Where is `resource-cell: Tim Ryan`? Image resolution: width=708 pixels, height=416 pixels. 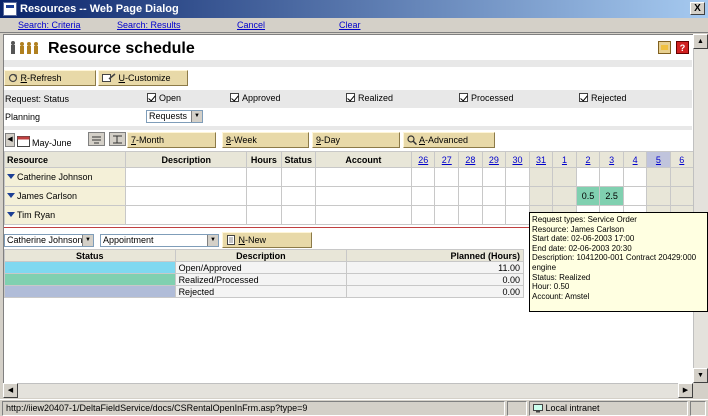
resource-cell: Tim Ryan is located at coordinates (65, 215).